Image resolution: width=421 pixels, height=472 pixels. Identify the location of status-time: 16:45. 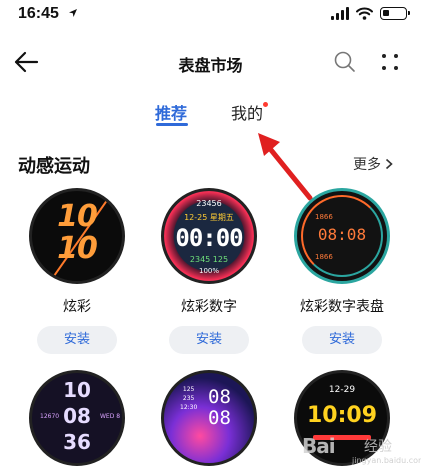
(38, 13).